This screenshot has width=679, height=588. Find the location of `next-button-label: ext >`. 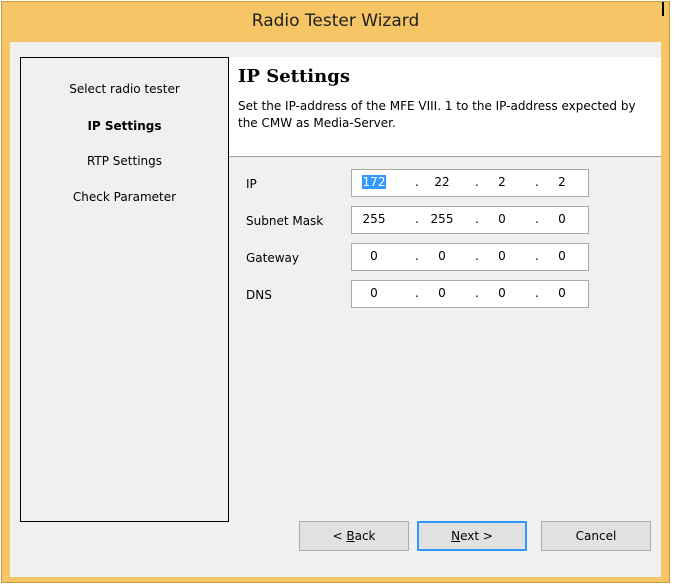

next-button-label: ext > is located at coordinates (476, 536).